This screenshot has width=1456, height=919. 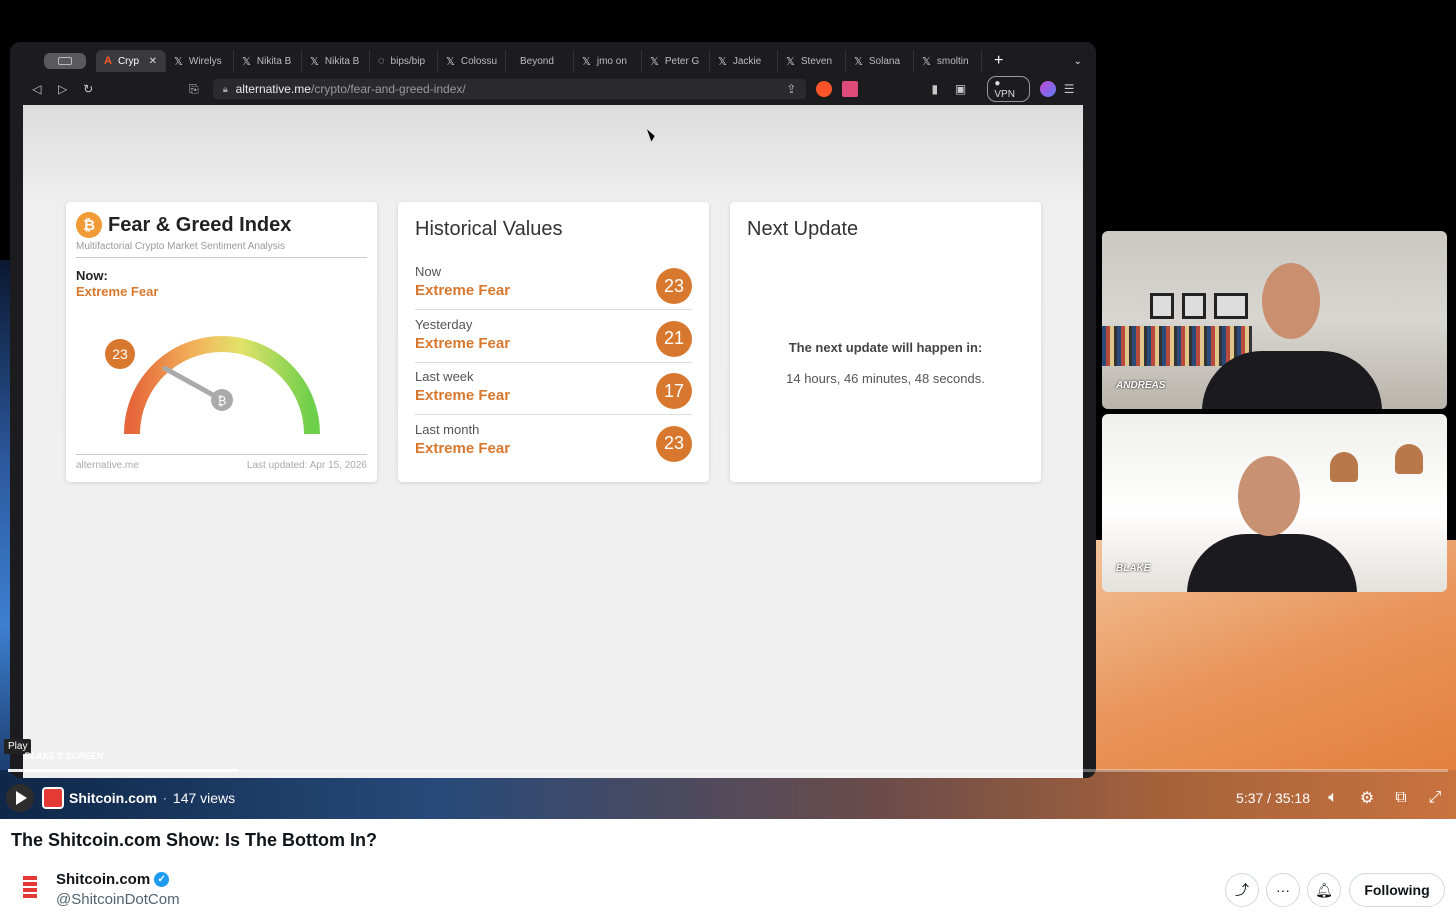 I want to click on gauge-value: 23, so click(x=120, y=354).